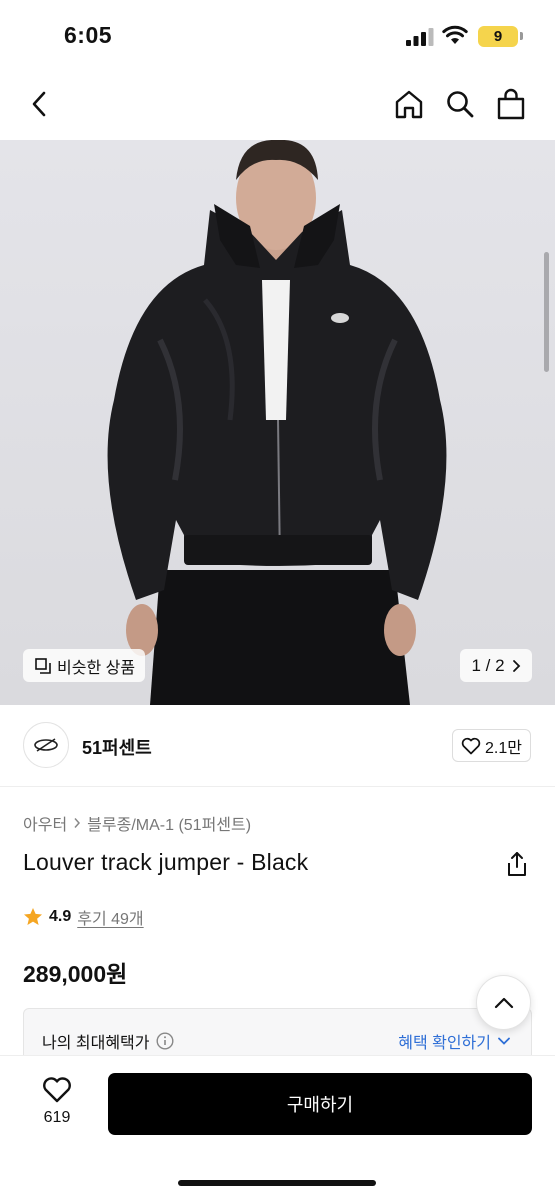  What do you see at coordinates (96, 668) in the screenshot?
I see `similar-products-label: 비슷한 상품` at bounding box center [96, 668].